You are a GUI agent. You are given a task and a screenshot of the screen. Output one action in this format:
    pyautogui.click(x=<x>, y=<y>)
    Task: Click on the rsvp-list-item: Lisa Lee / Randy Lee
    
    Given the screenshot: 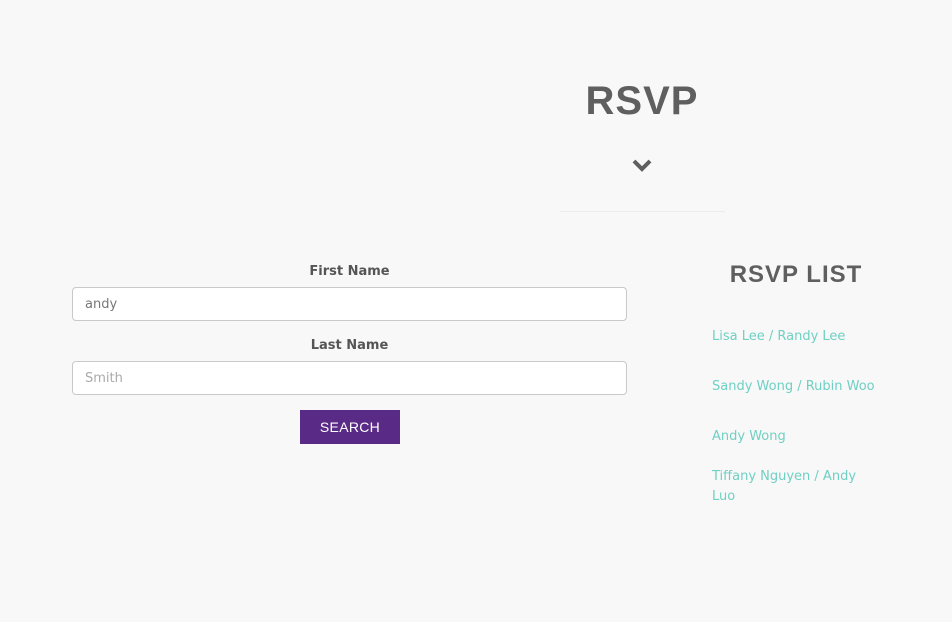 What is the action you would take?
    pyautogui.click(x=794, y=337)
    